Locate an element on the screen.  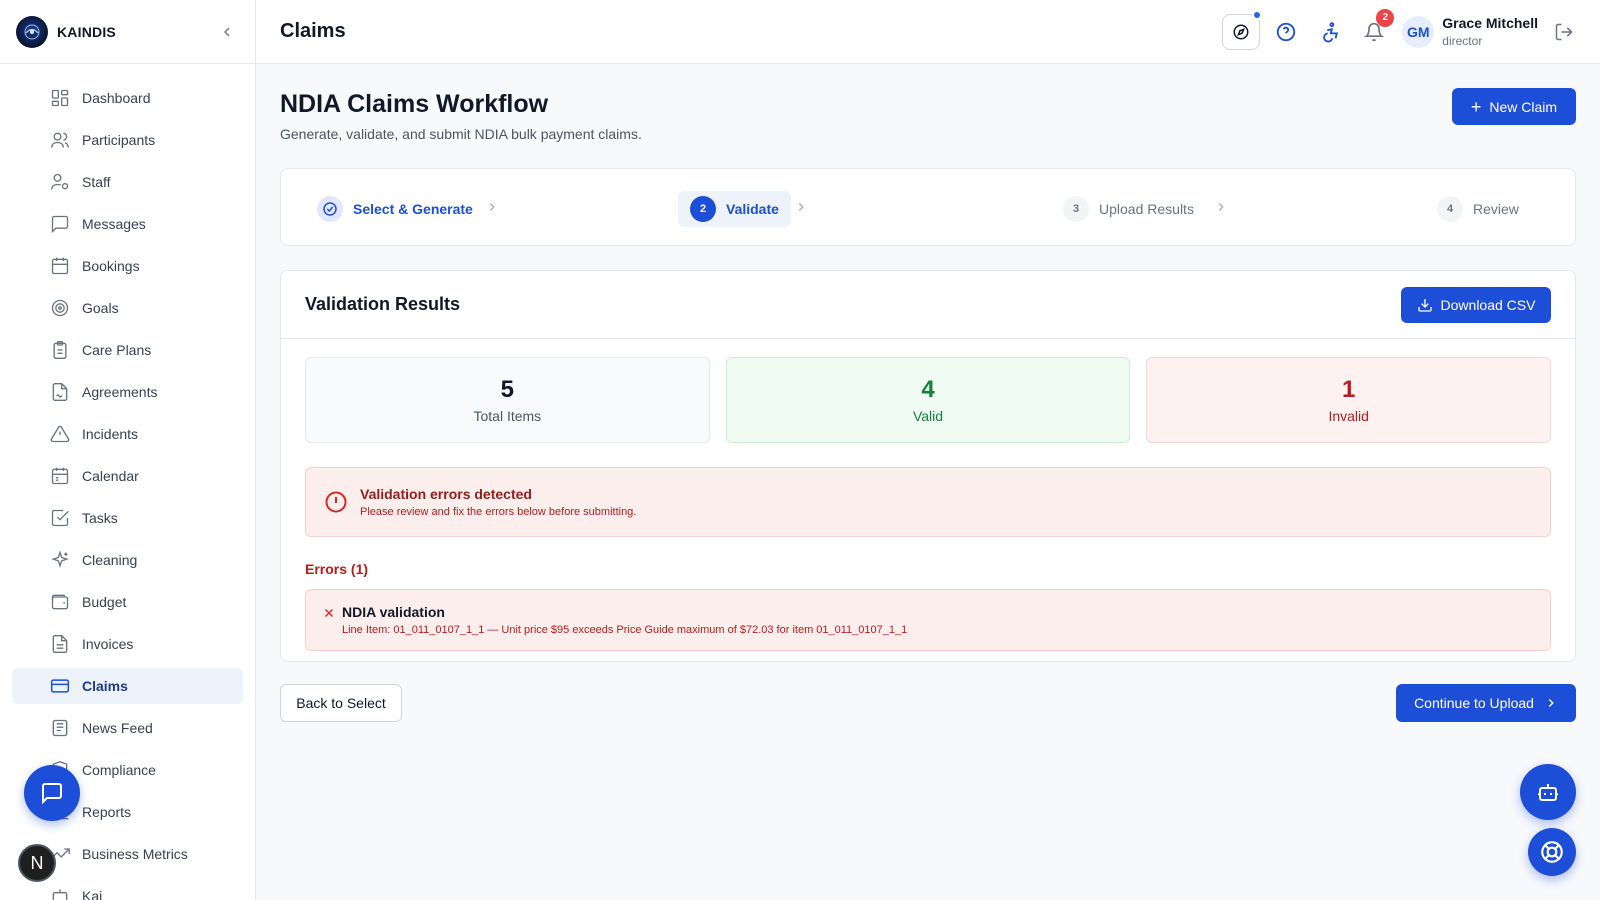
sidebar-item-bookings: Bookings is located at coordinates (127, 266).